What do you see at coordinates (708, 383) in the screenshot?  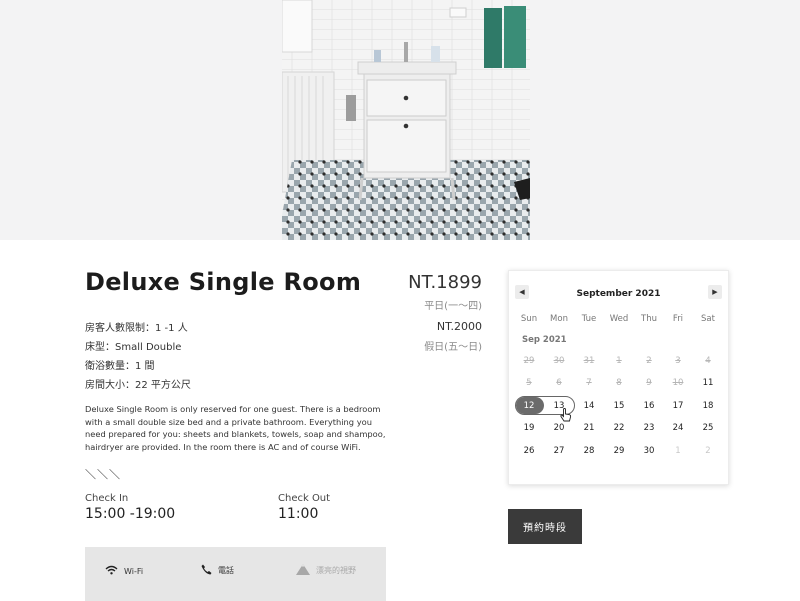 I see `calendar-day: 11` at bounding box center [708, 383].